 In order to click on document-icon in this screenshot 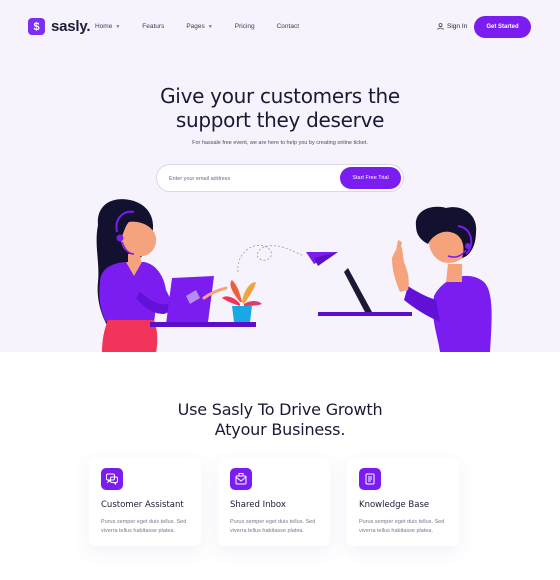, I will do `click(370, 479)`.